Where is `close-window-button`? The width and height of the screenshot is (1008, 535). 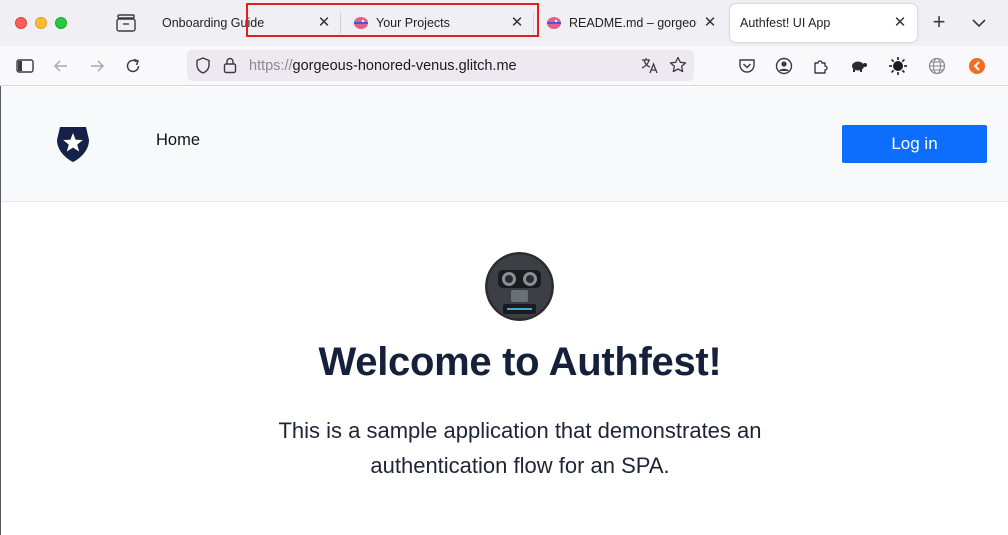 close-window-button is located at coordinates (21, 23).